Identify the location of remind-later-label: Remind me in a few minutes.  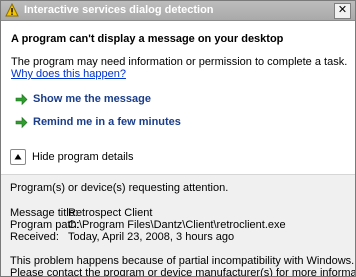
(107, 122).